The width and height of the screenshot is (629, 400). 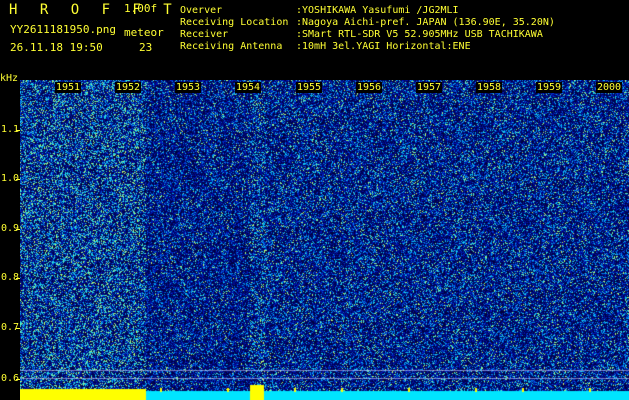 I want to click on antenna-value: :10mH 3el.YAGI Horizontal:ENE, so click(x=383, y=46).